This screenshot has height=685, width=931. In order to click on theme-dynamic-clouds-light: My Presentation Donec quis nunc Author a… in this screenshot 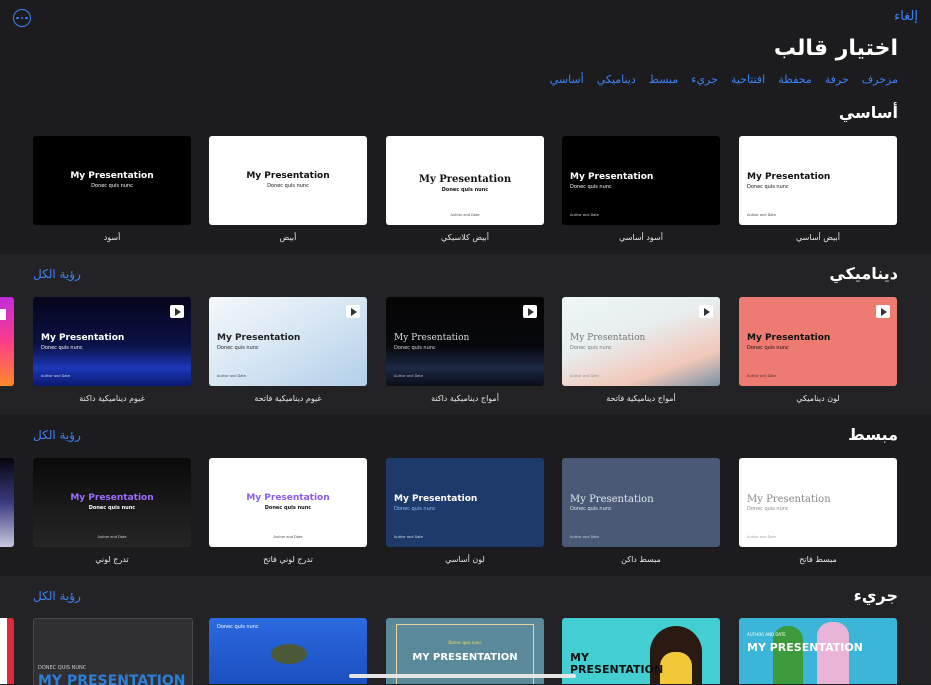, I will do `click(288, 341)`.